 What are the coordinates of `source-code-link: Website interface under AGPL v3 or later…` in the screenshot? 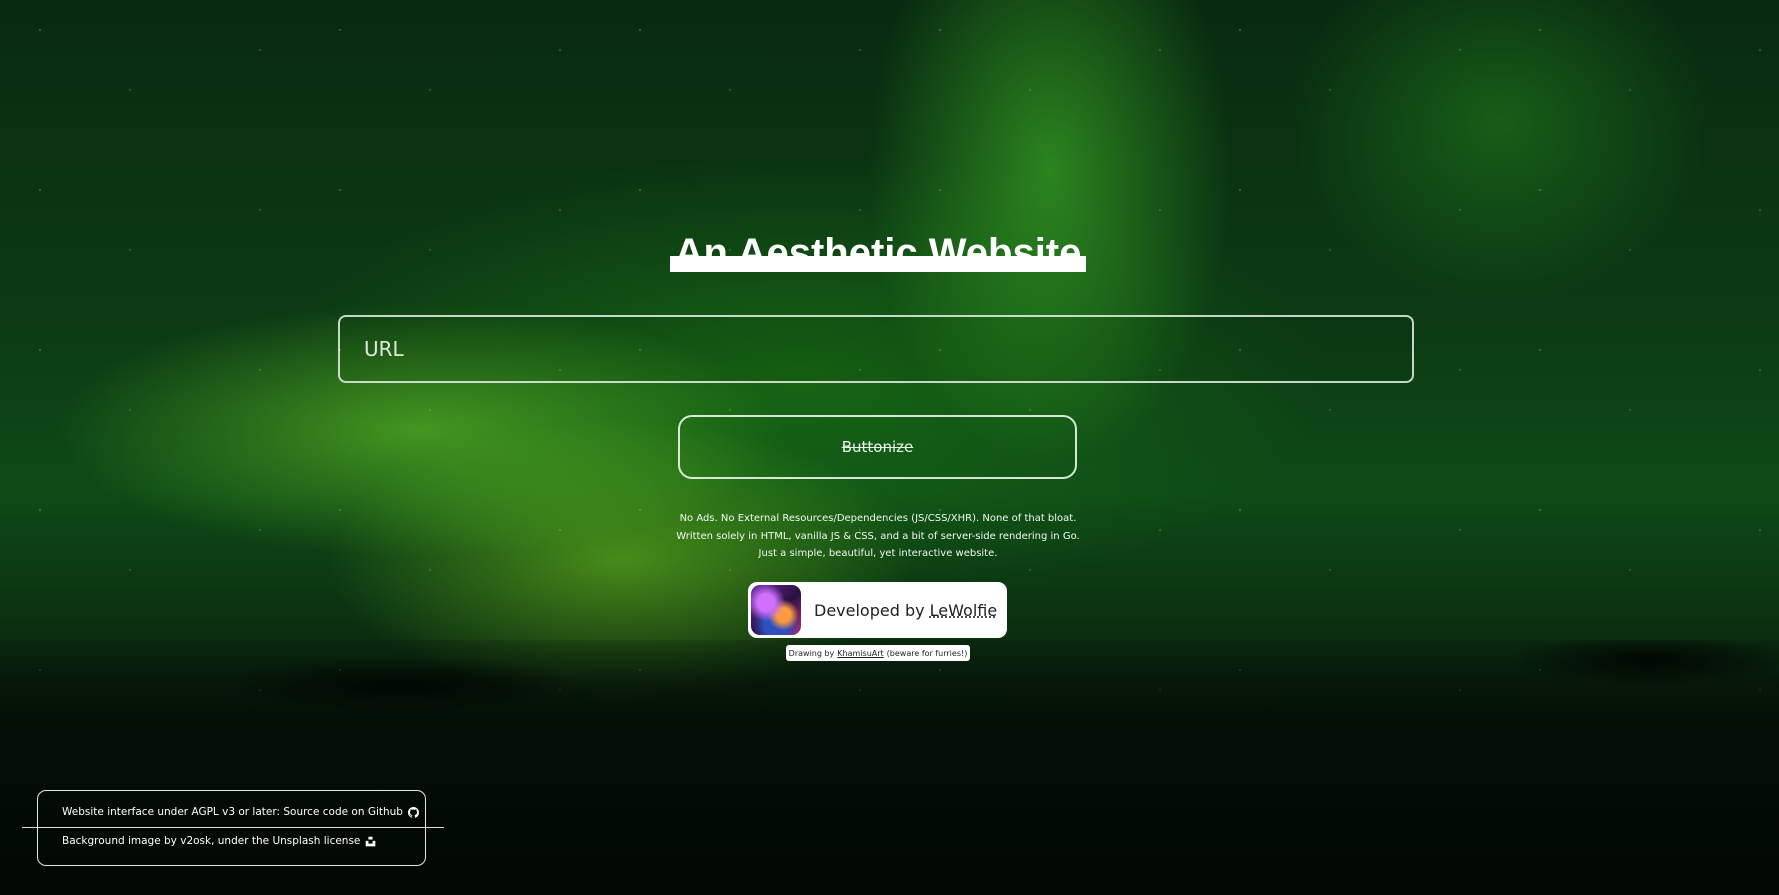 It's located at (232, 812).